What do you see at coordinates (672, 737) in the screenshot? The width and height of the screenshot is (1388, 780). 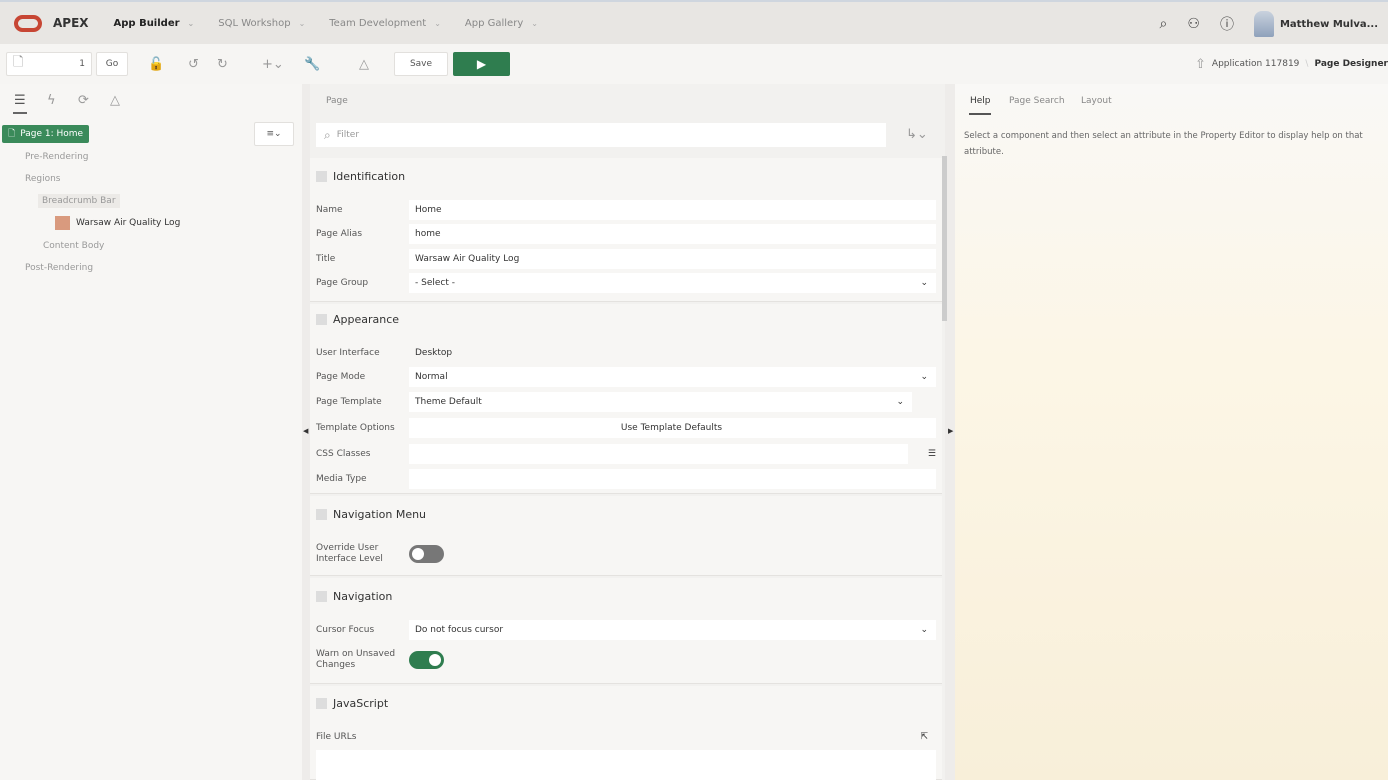 I see `expand-icon: ⇱` at bounding box center [672, 737].